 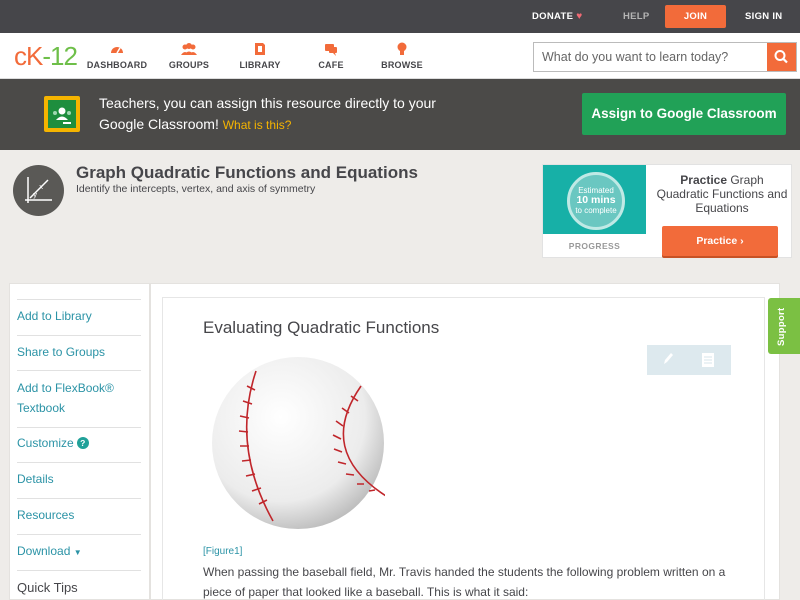 I want to click on chevron-right-icon: ›, so click(x=742, y=241).